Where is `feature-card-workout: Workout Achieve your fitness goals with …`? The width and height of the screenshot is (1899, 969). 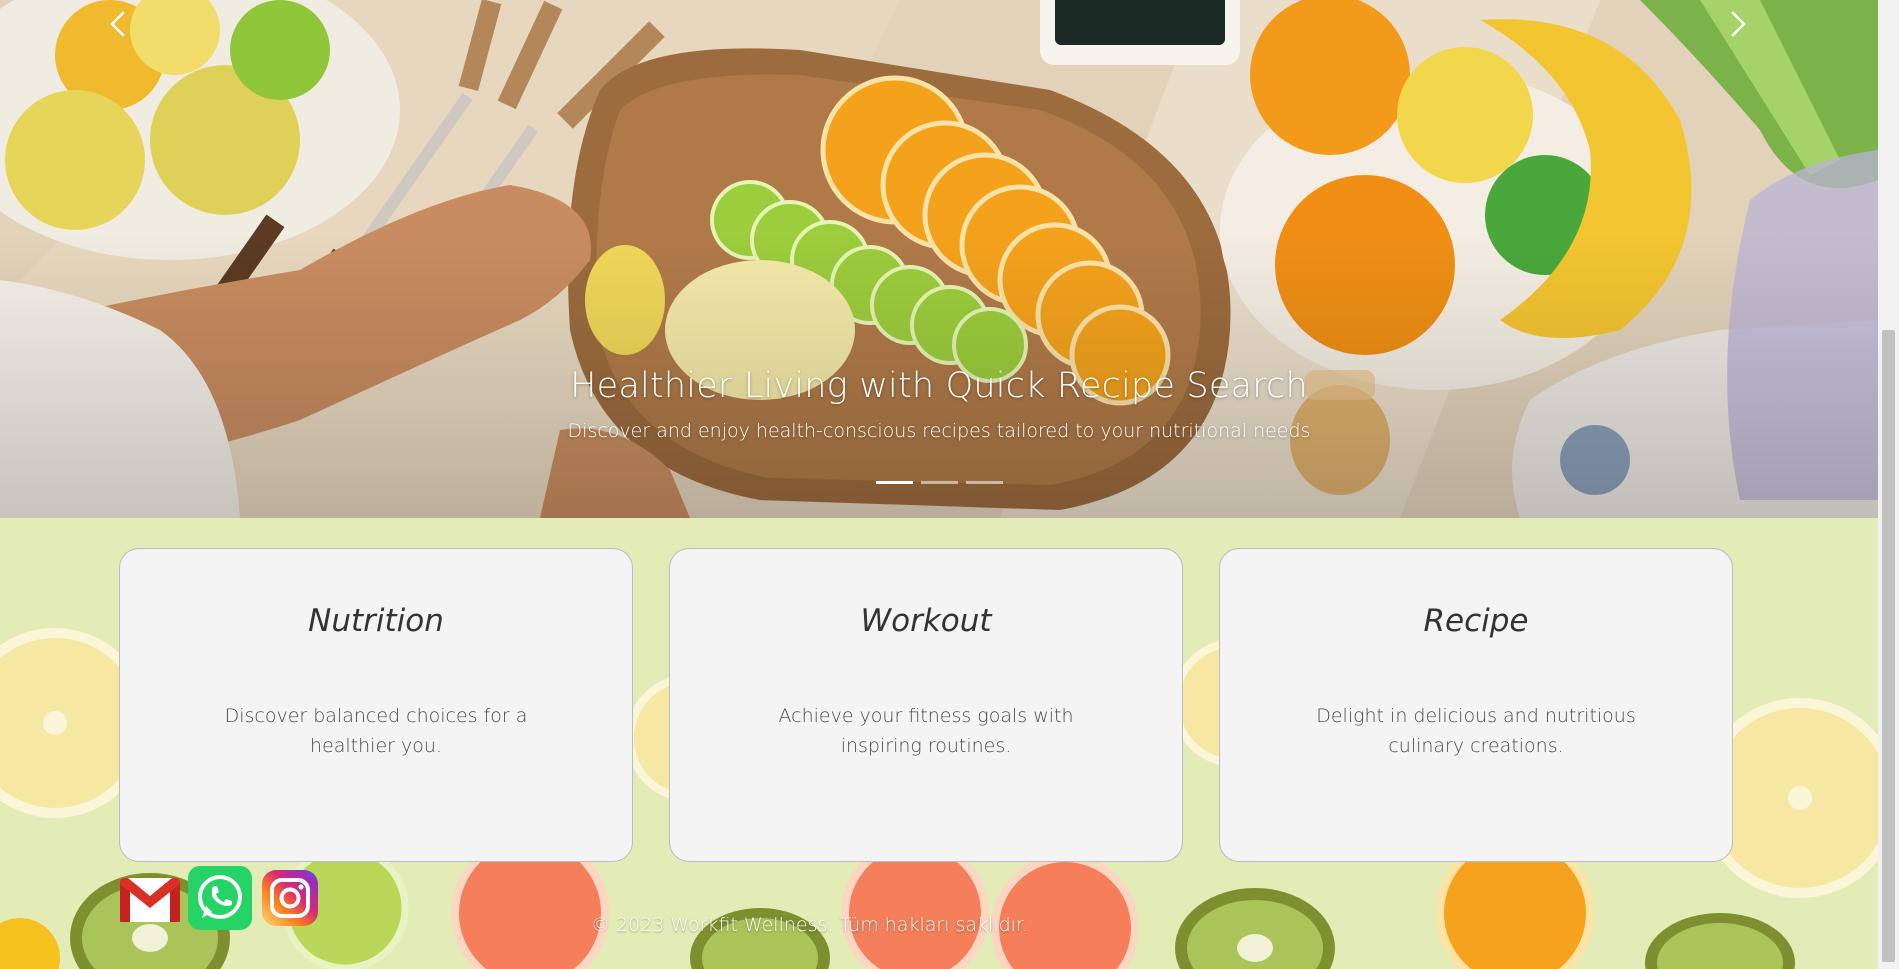
feature-card-workout: Workout Achieve your fitness goals with … is located at coordinates (926, 705).